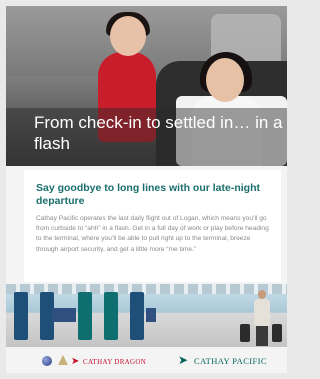  I want to click on airport-photo, so click(146, 315).